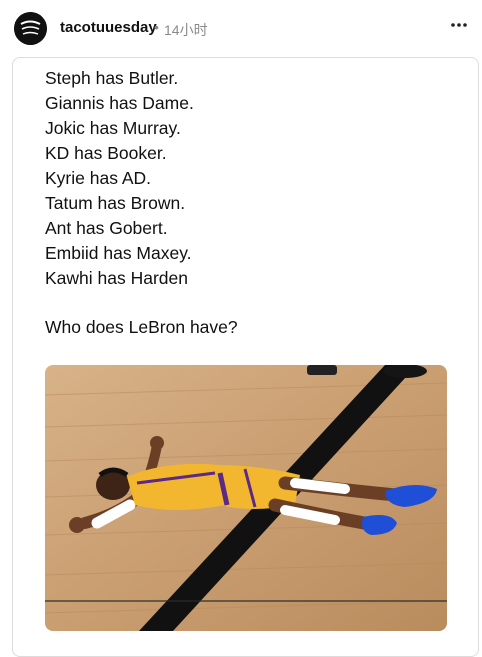 The height and width of the screenshot is (657, 482). Describe the element at coordinates (106, 228) in the screenshot. I see `post-text-line: Ant has Gobert.` at that location.